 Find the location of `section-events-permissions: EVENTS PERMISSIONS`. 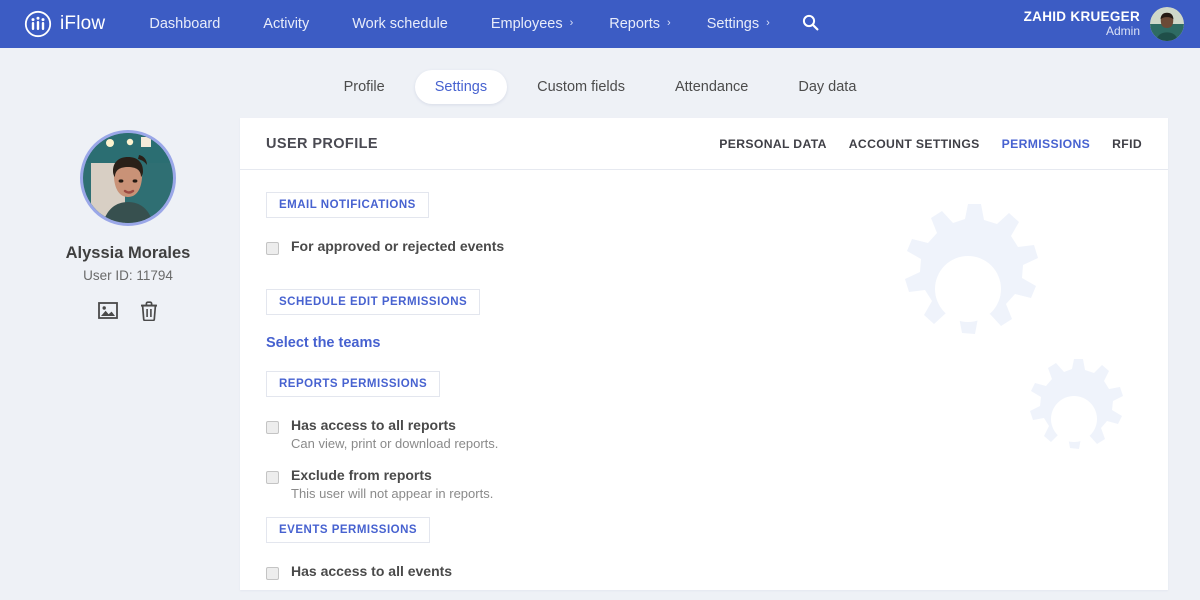

section-events-permissions: EVENTS PERMISSIONS is located at coordinates (348, 530).